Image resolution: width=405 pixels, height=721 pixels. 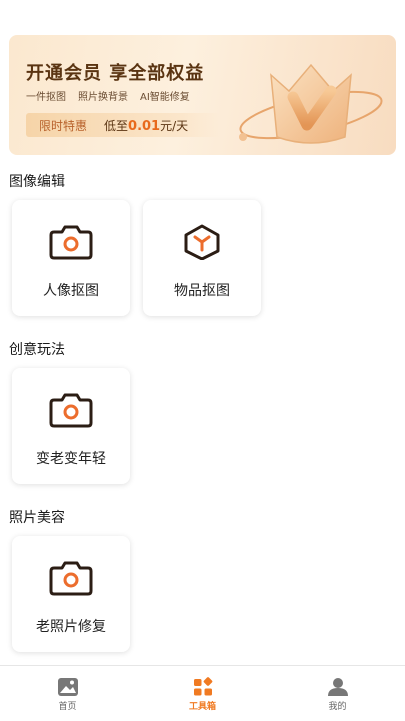 I want to click on promo-price: 低至0.01元/天, so click(x=146, y=125).